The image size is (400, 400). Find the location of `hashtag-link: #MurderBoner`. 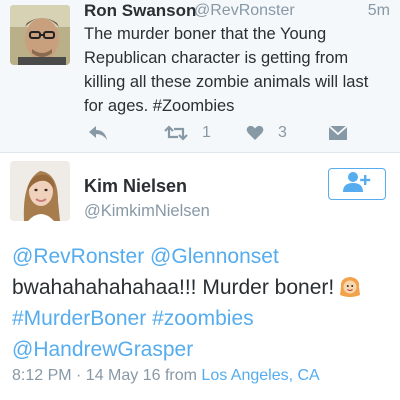

hashtag-link: #MurderBoner is located at coordinates (79, 318).